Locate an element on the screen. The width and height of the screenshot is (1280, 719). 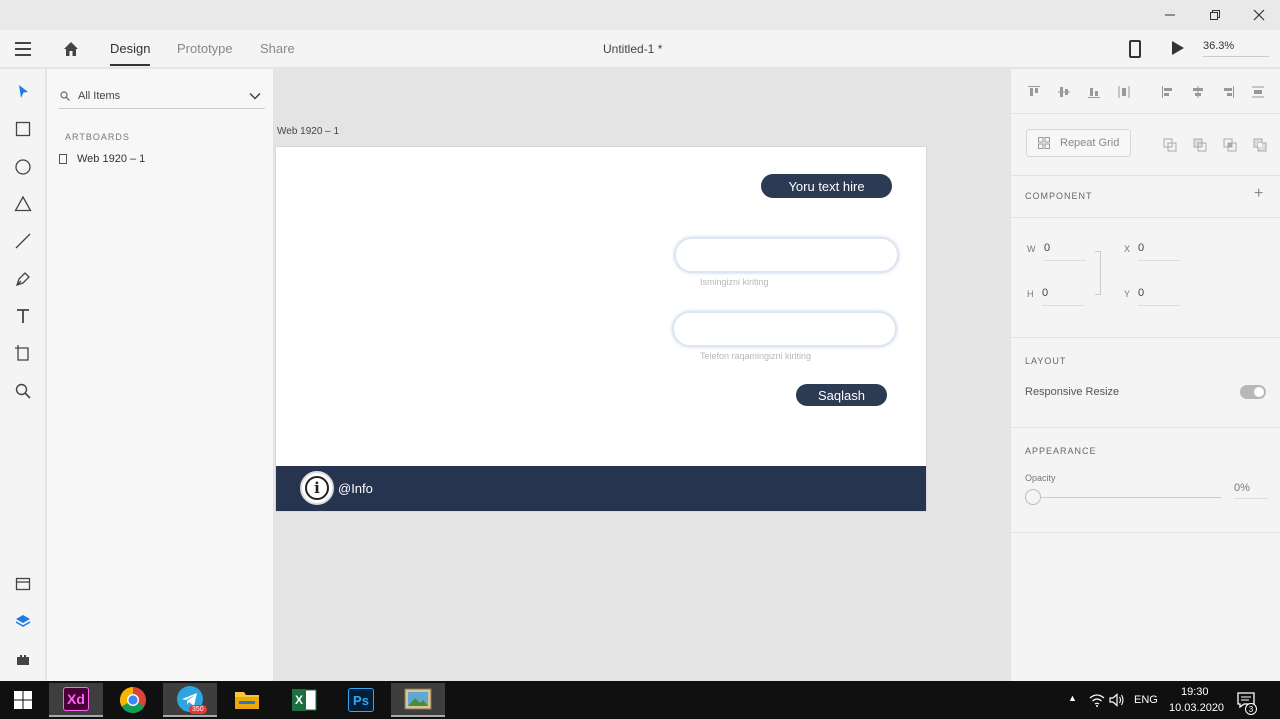
clock-time: 19:30 is located at coordinates (1195, 692).